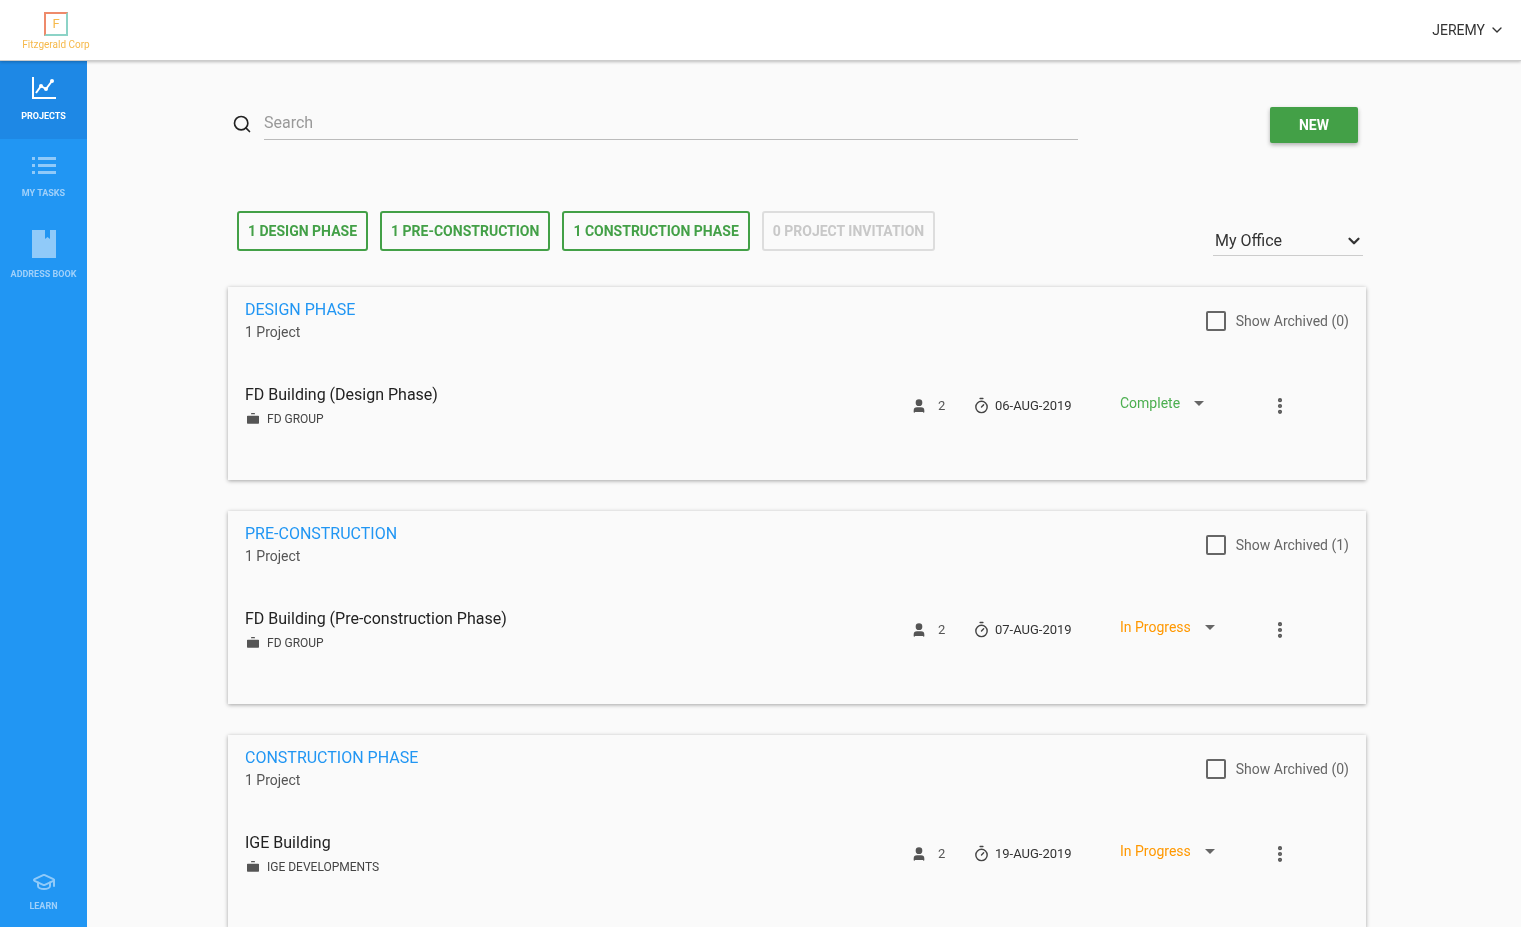  Describe the element at coordinates (656, 231) in the screenshot. I see `filter-chip: 1 CONSTRUCTION PHASE` at that location.